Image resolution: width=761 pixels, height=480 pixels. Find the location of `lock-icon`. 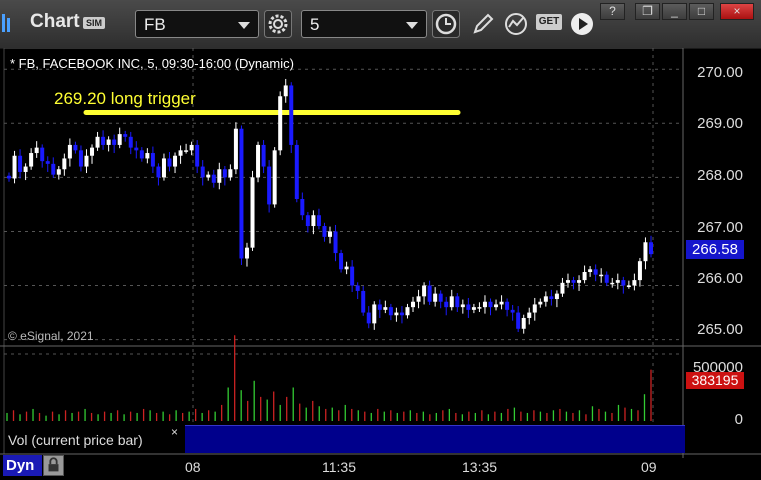

lock-icon is located at coordinates (53, 465).